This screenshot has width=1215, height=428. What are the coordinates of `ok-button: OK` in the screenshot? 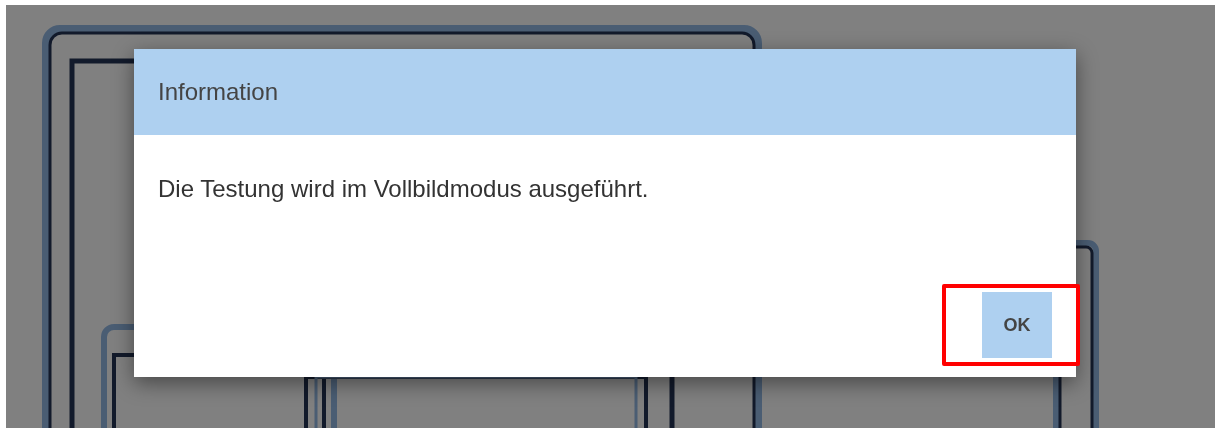 It's located at (1017, 325).